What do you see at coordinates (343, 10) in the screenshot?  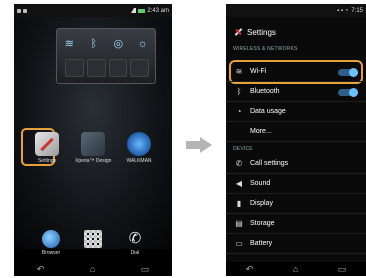 I see `status-icons: ▪ ▪ ◔` at bounding box center [343, 10].